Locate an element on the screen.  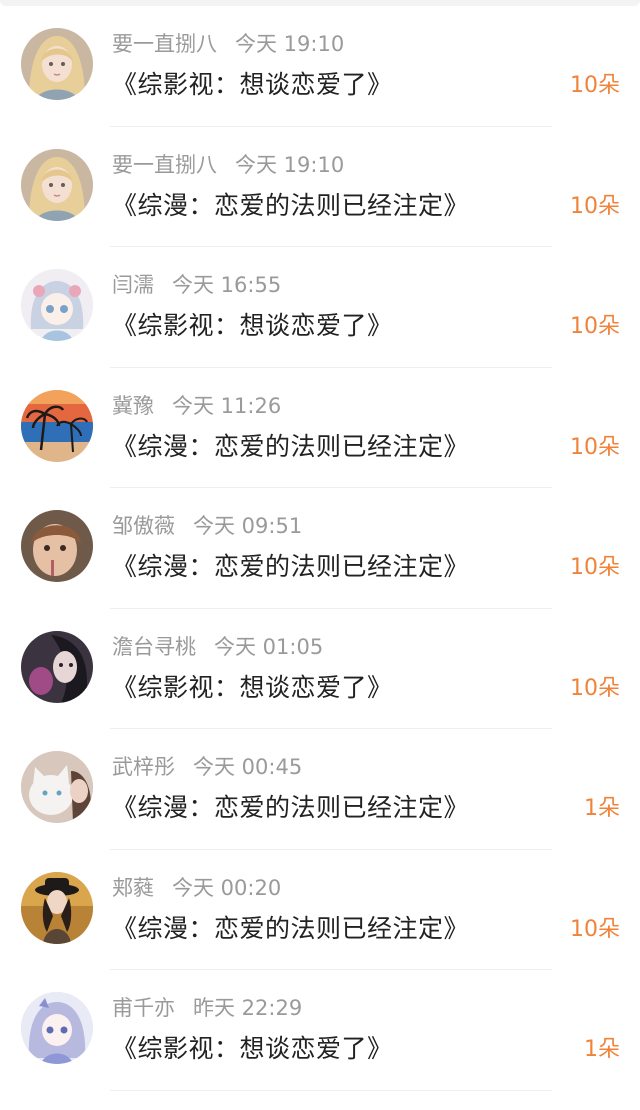
meta-line: 邹傲薇 今天 09:51 is located at coordinates (207, 526).